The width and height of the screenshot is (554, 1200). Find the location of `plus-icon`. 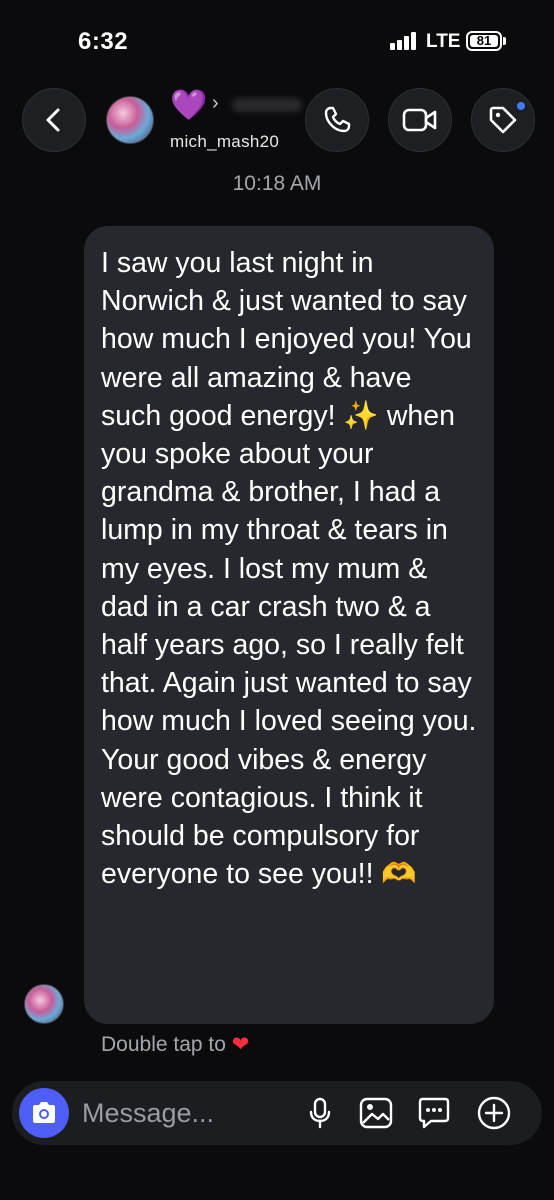

plus-icon is located at coordinates (494, 1113).